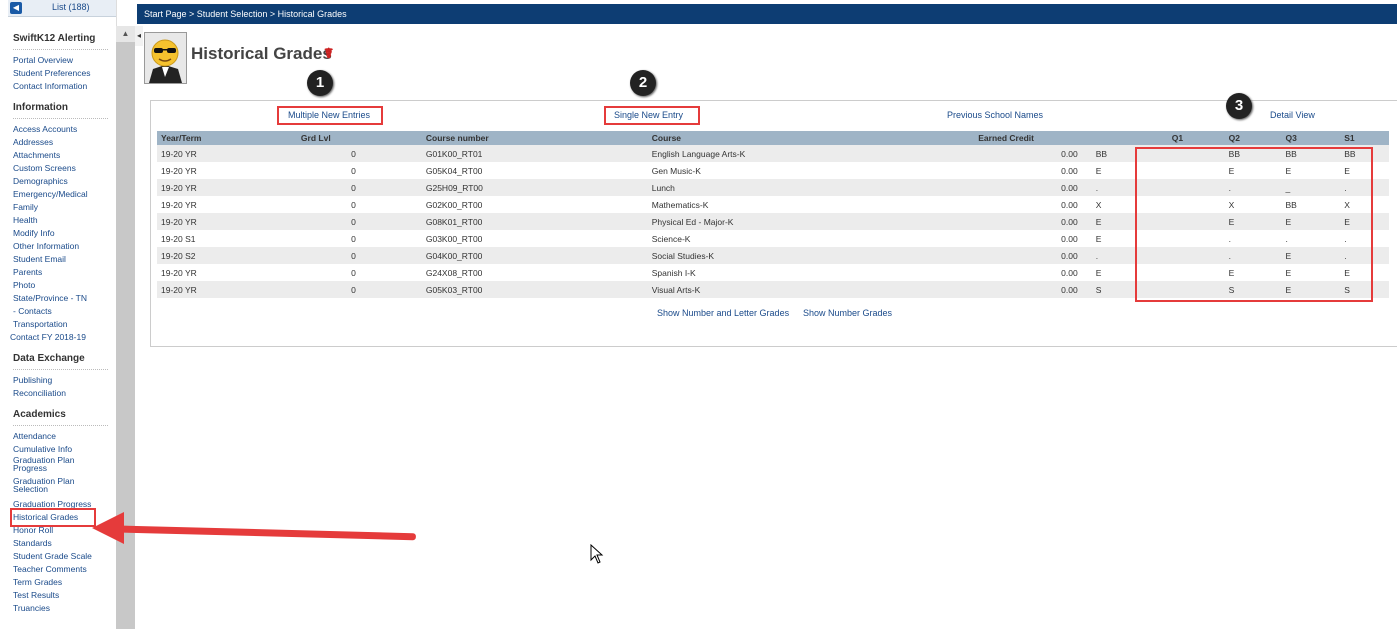 The image size is (1397, 629). I want to click on sidebar-item: Term Grades, so click(64, 582).